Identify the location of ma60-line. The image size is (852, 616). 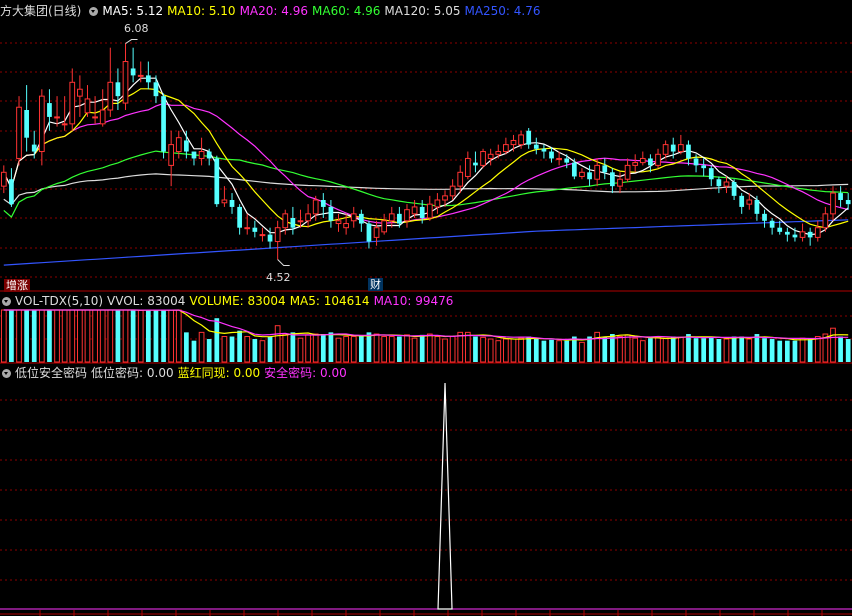
(426, 184).